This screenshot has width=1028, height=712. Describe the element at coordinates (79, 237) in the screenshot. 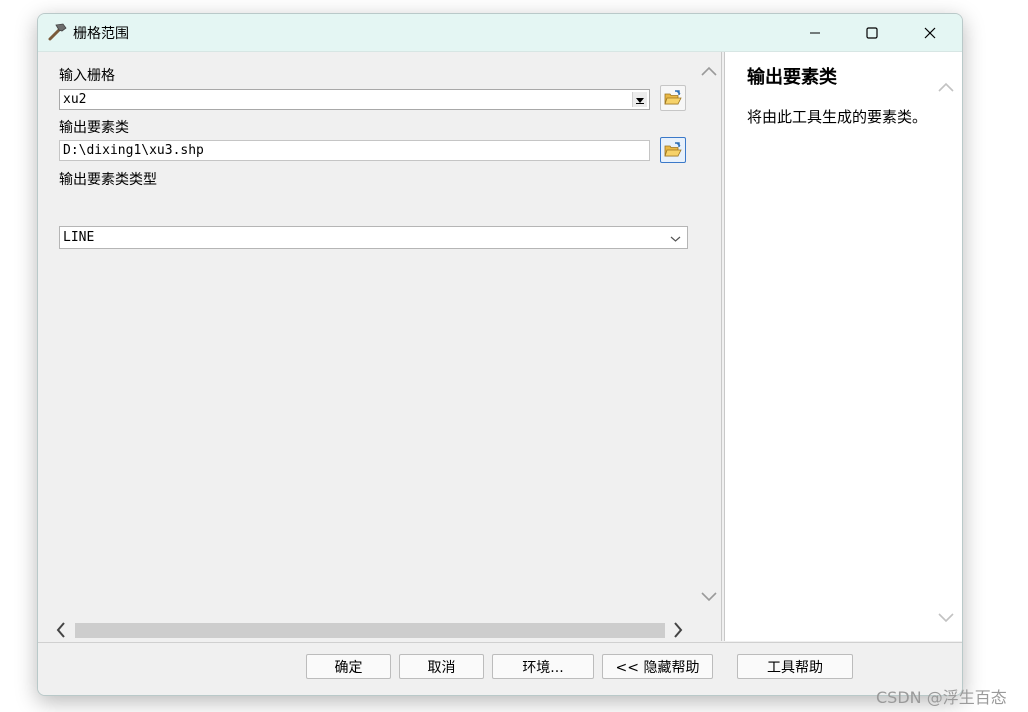

I see `output-type-value: LINE` at that location.